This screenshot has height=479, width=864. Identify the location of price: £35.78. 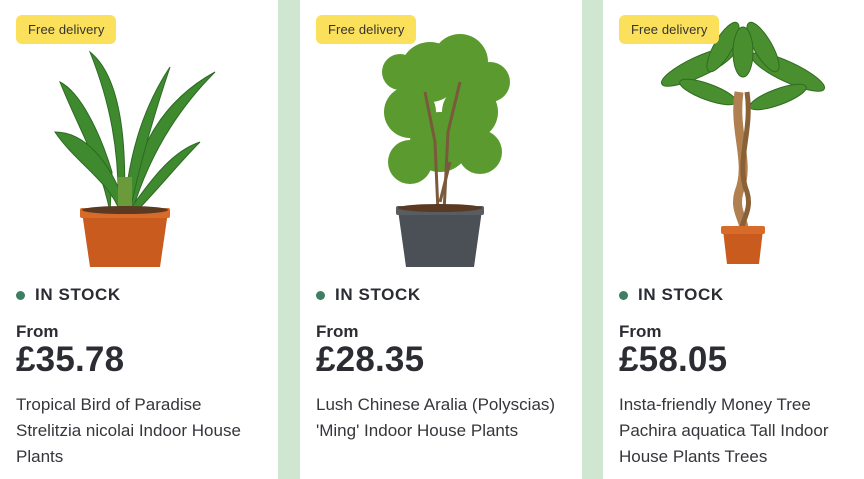
(70, 359).